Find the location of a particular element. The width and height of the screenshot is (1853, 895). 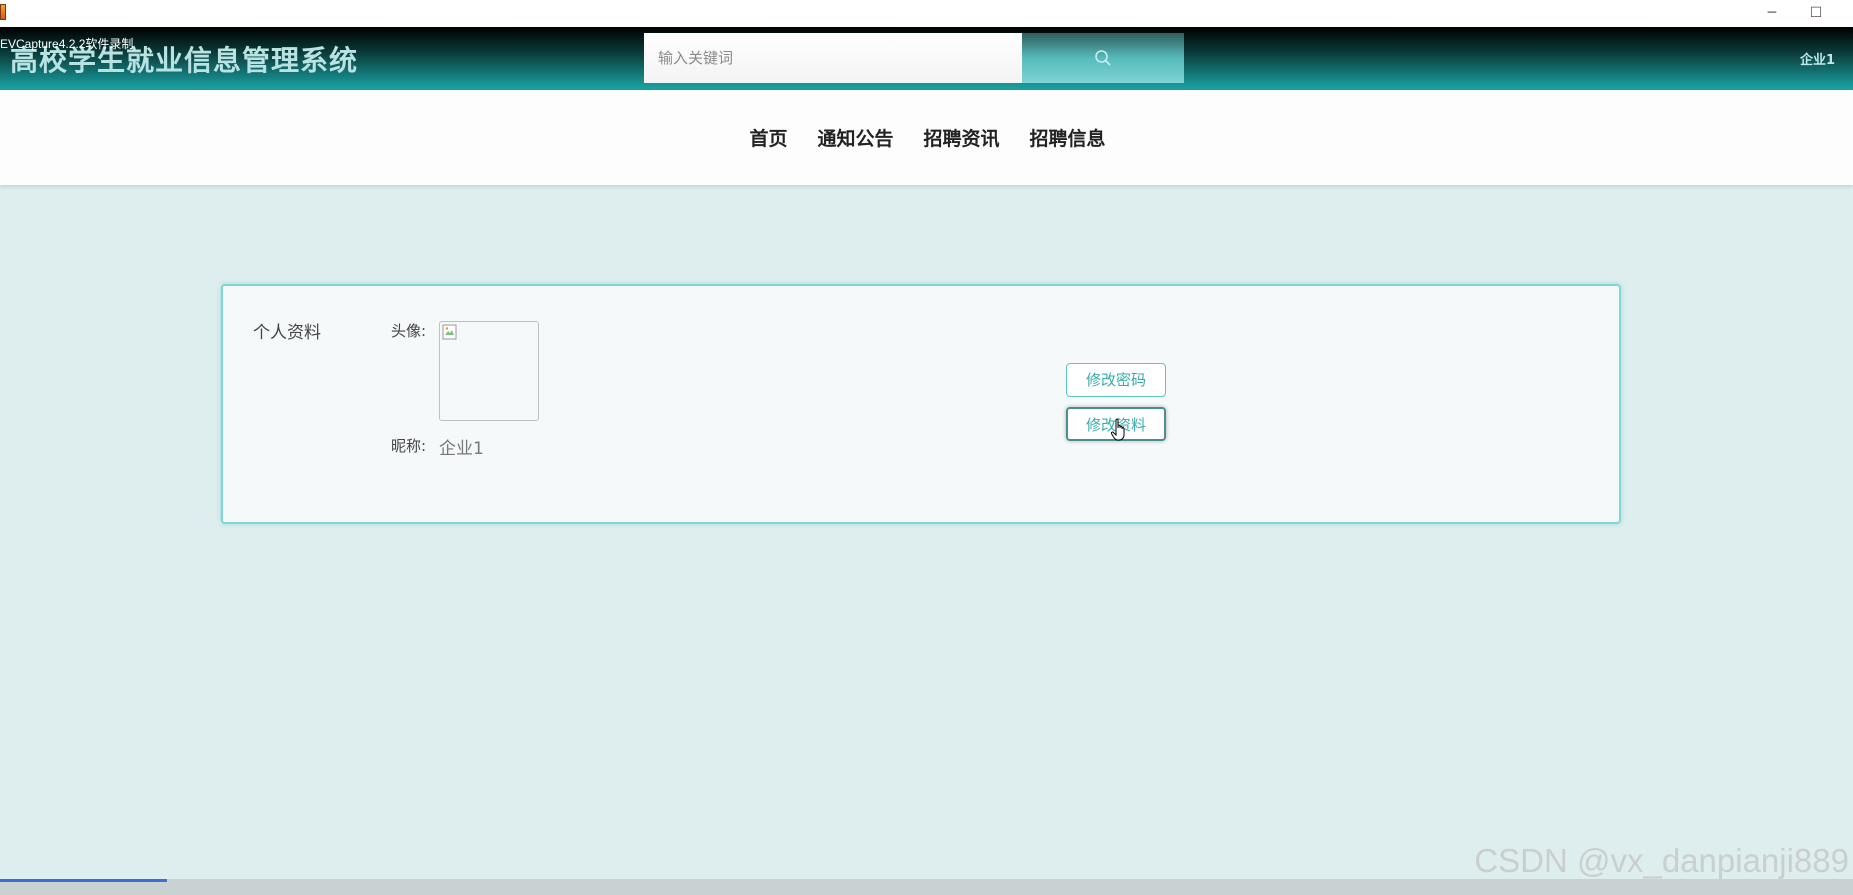

watermark-text: CSDN @vx_danpianji889 is located at coordinates (1661, 860).